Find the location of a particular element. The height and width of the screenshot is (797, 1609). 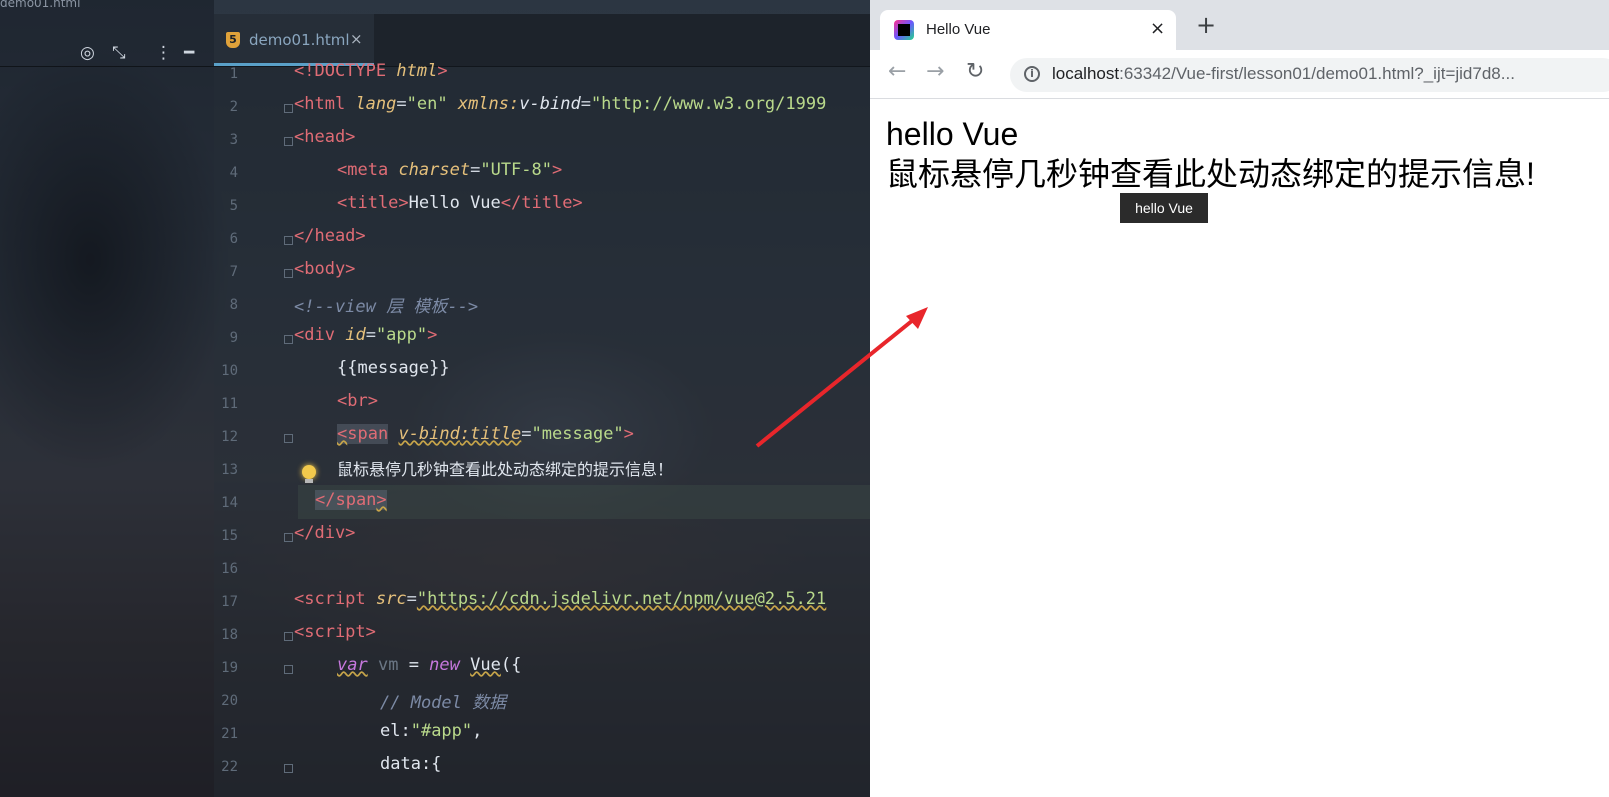

arrow-shaft is located at coordinates (837, 381).